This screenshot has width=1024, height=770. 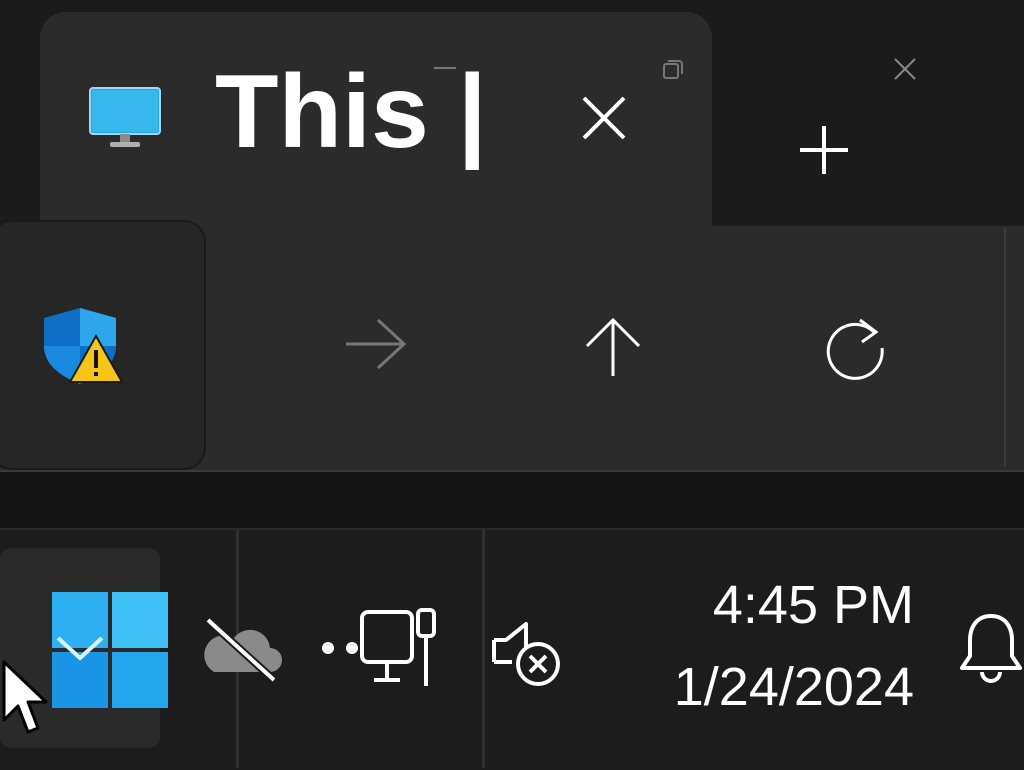 What do you see at coordinates (351, 112) in the screenshot?
I see `tab-title: This |` at bounding box center [351, 112].